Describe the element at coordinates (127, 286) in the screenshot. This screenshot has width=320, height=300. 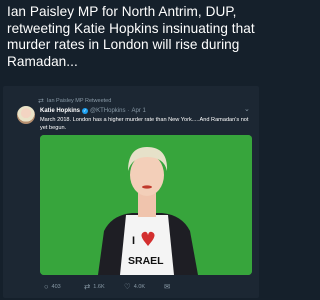
I see `heart-icon: ♡` at that location.